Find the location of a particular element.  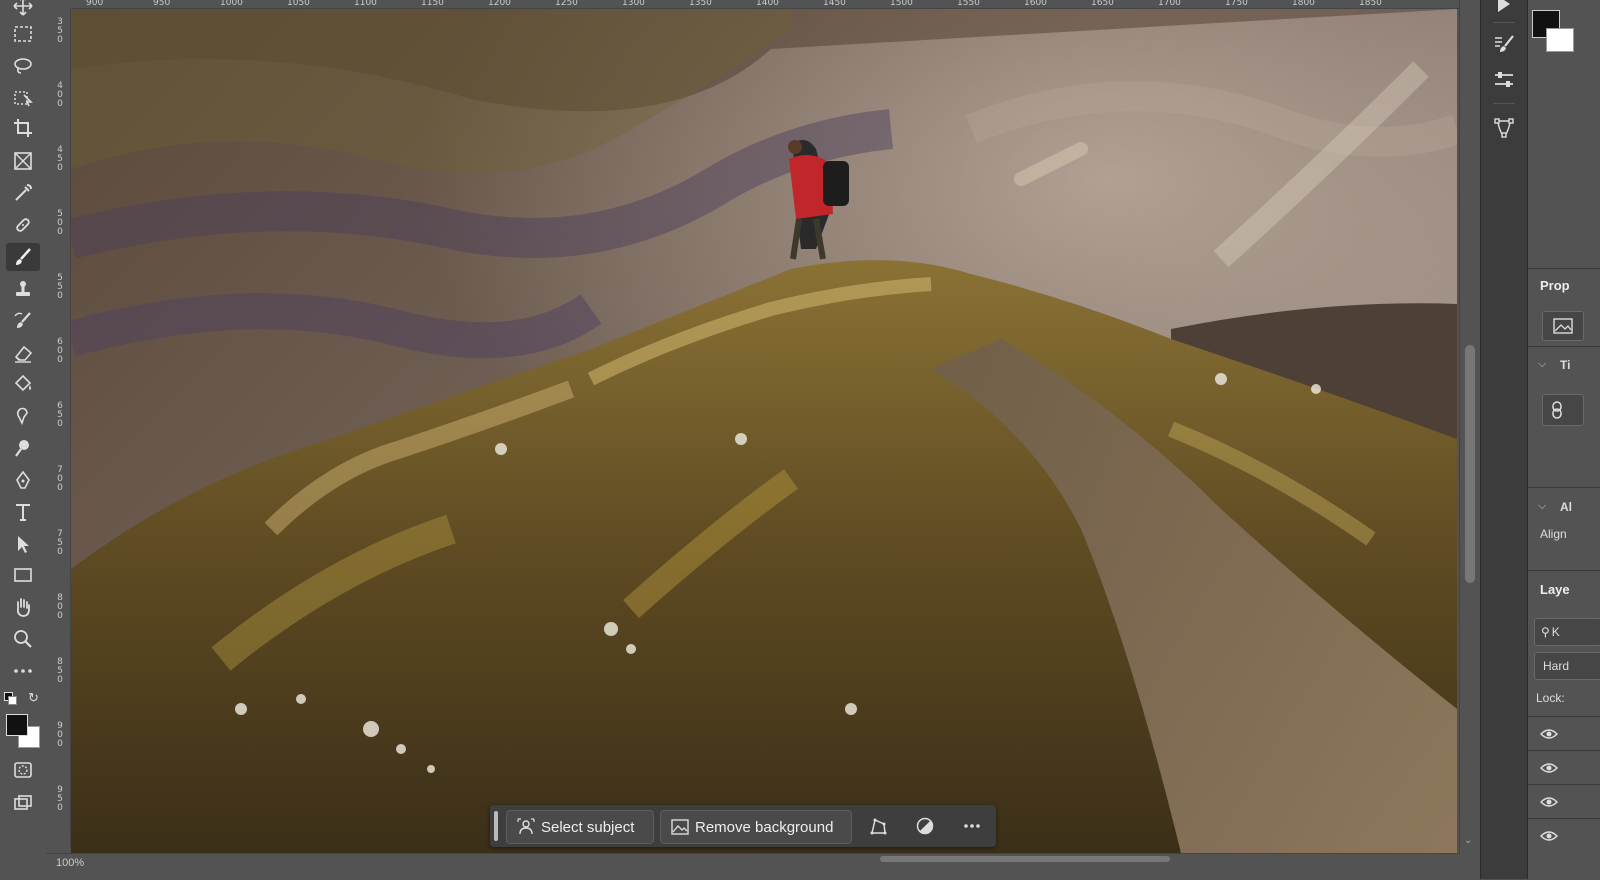

more-options-icon is located at coordinates (972, 826).